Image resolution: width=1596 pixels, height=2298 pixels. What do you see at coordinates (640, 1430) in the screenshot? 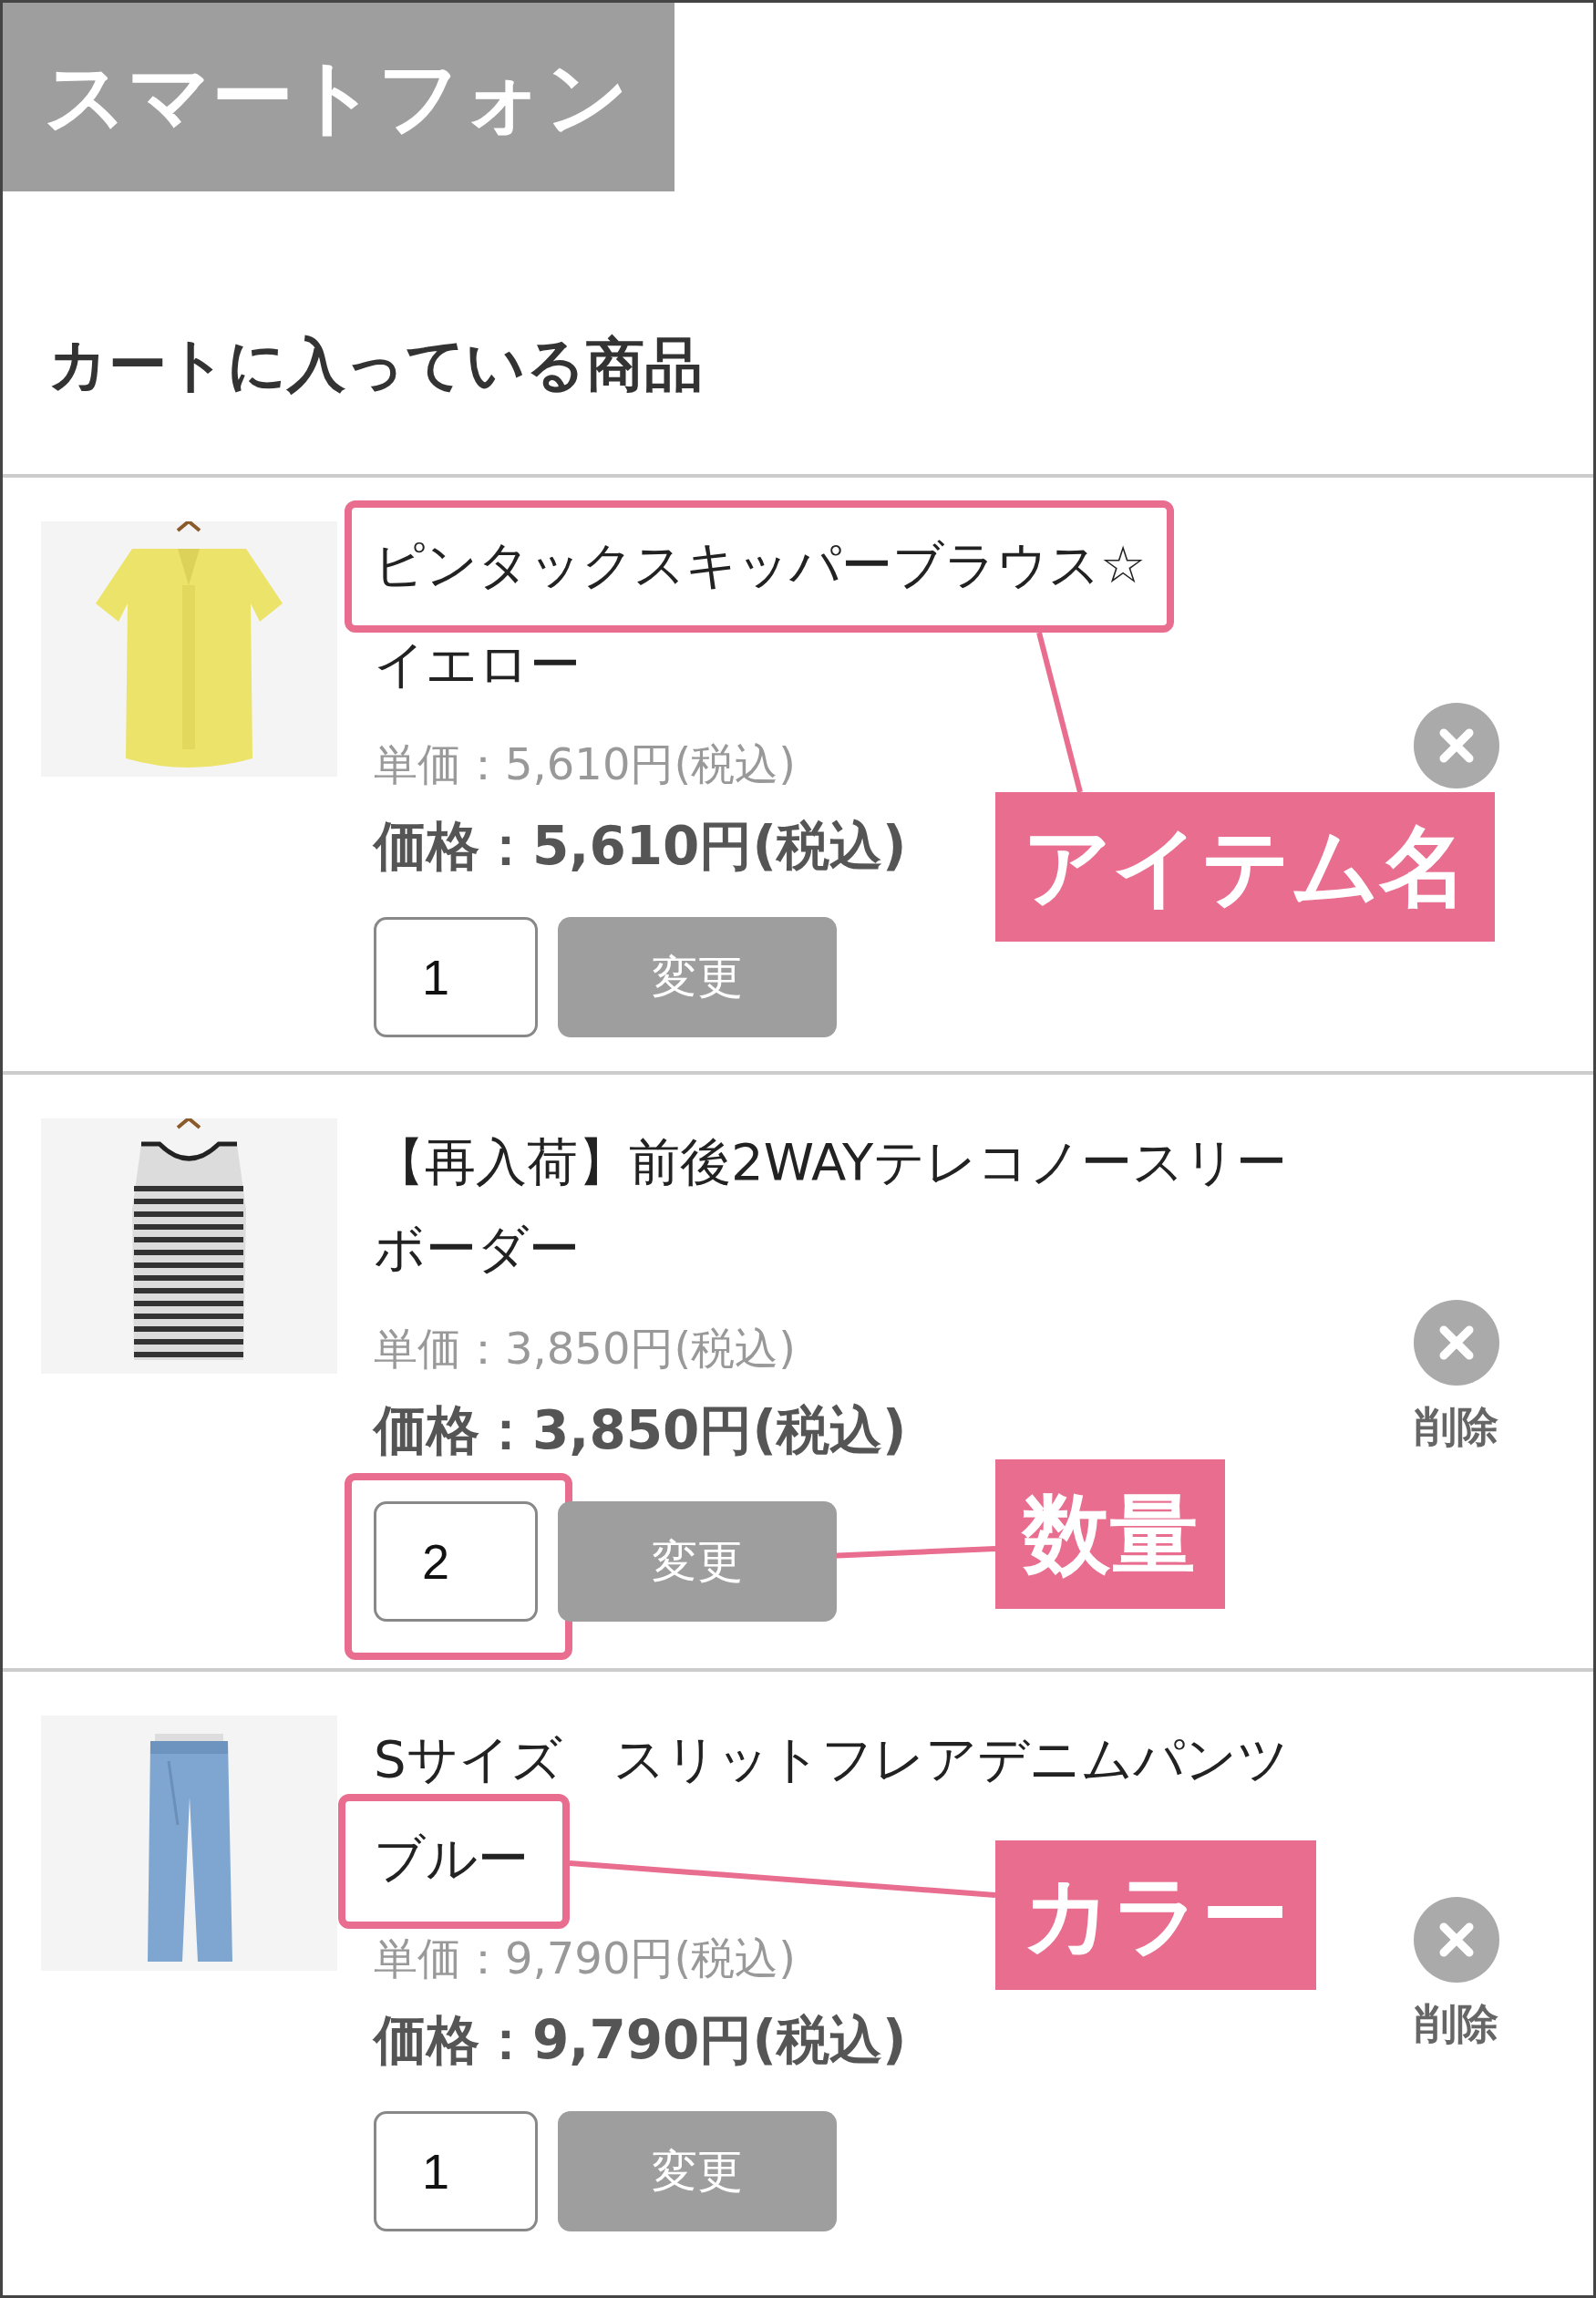
I see `item-price: 価格：3,850円(税込)` at bounding box center [640, 1430].